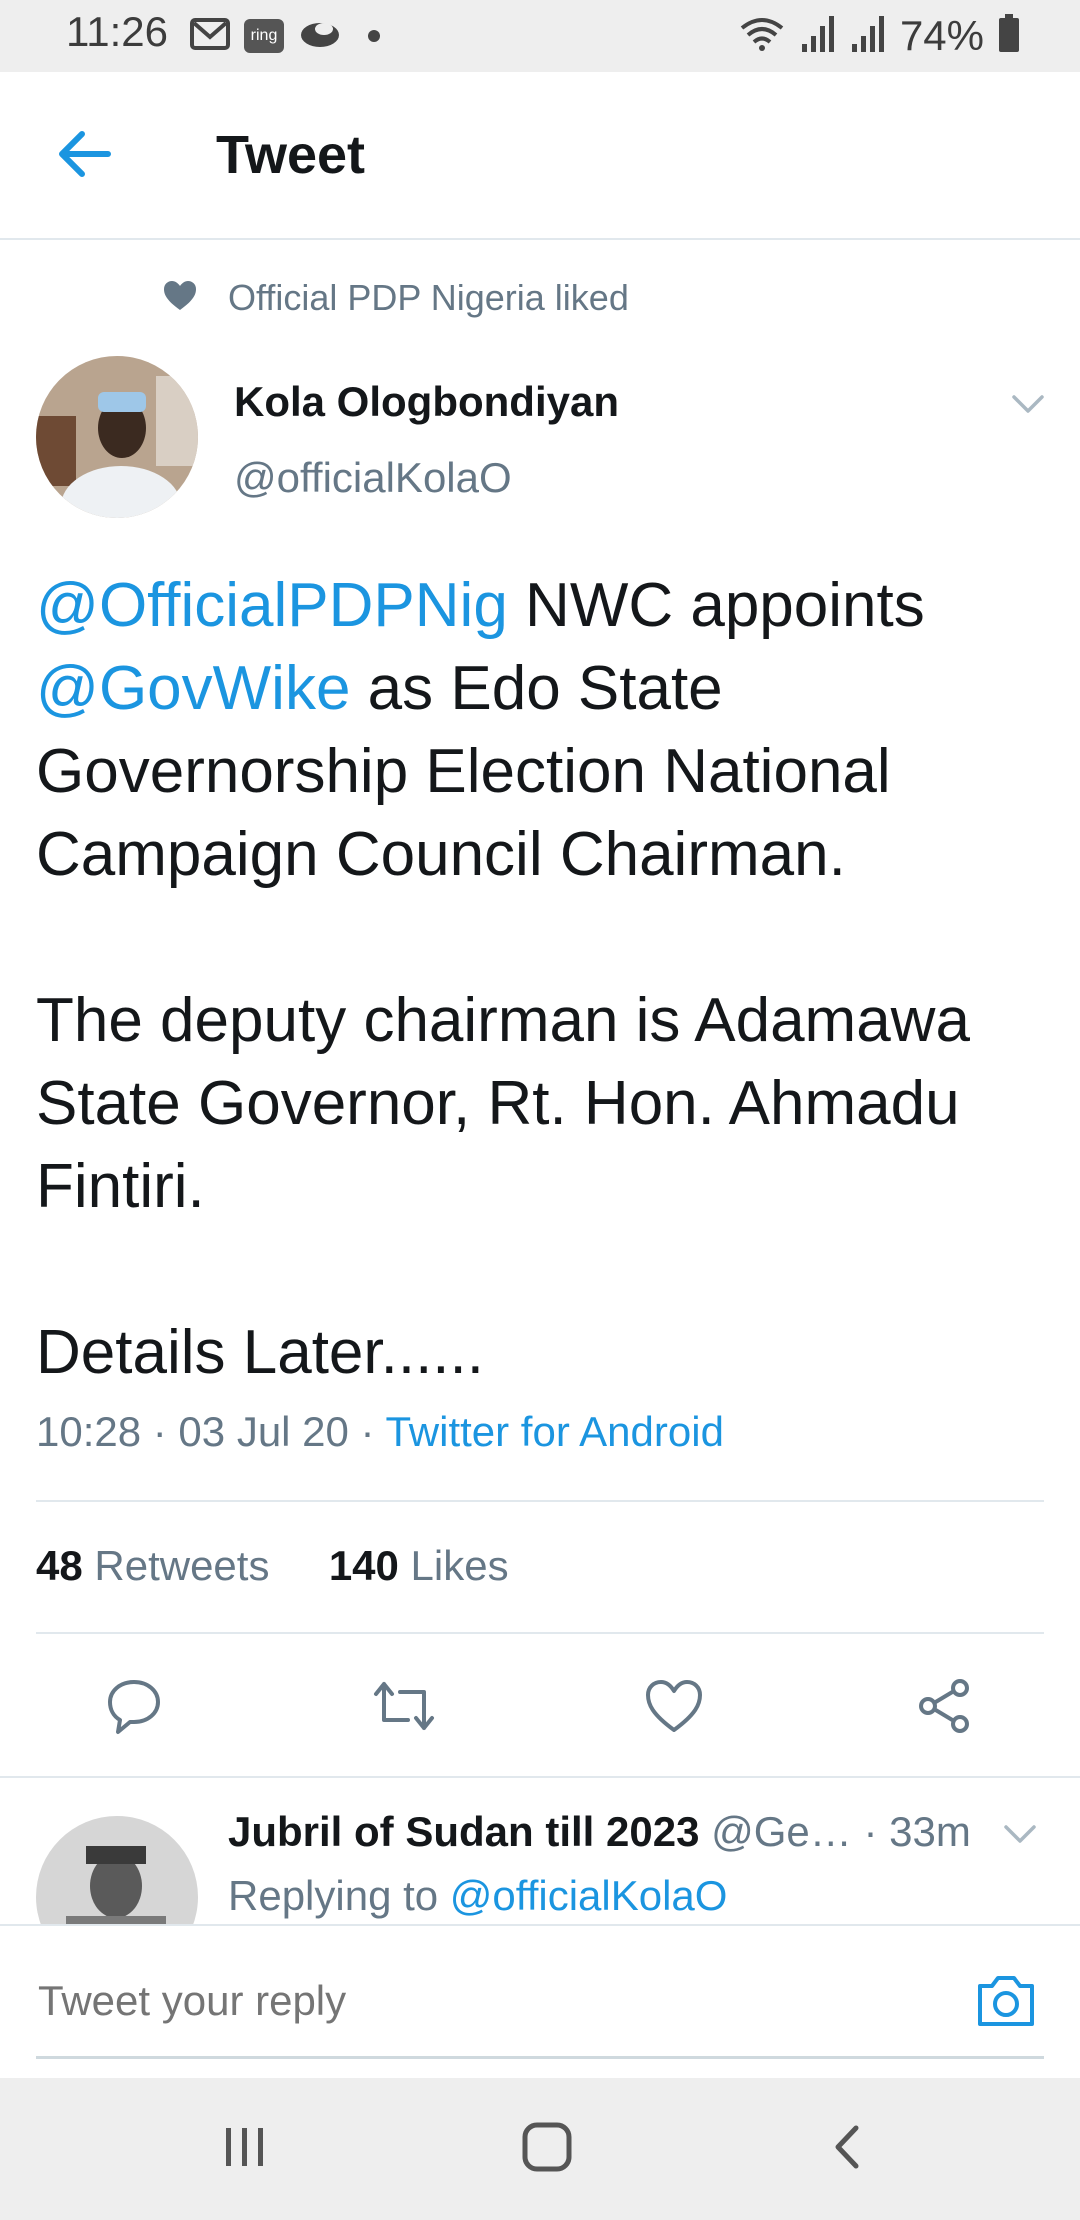 Image resolution: width=1080 pixels, height=2220 pixels. Describe the element at coordinates (291, 155) in the screenshot. I see `page-title: Tweet` at that location.